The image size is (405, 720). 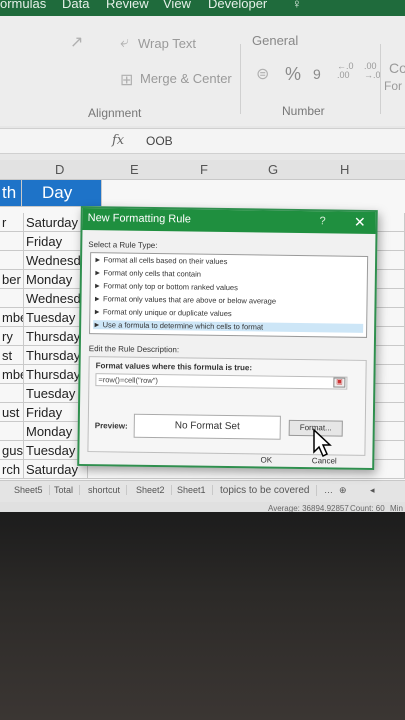 I want to click on tab-topics: topics to be covered, so click(x=265, y=490).